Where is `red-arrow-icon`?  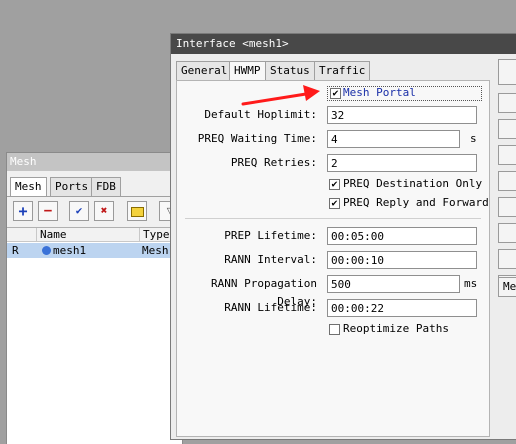
red-arrow-icon is located at coordinates (280, 95).